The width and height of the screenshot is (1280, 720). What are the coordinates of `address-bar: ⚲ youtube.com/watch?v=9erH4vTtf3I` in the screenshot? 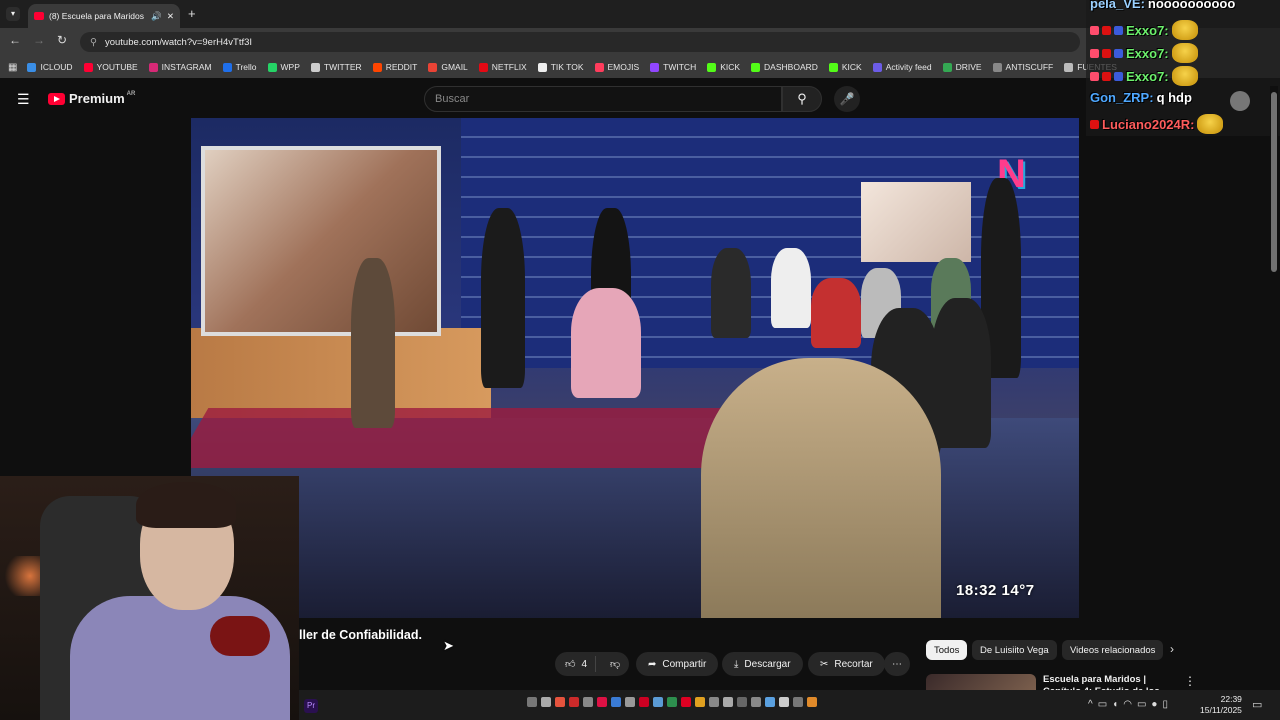 It's located at (580, 42).